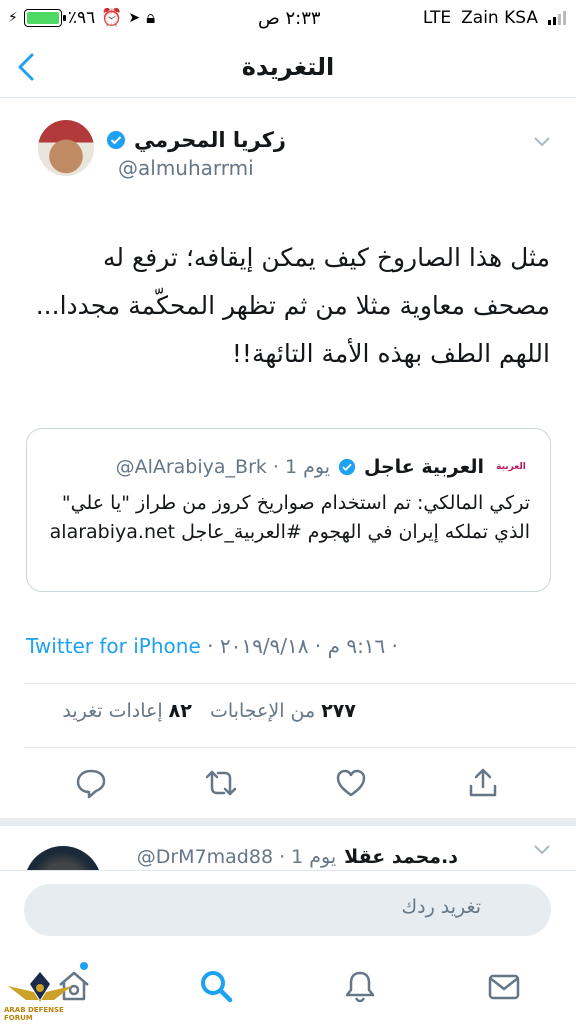 The height and width of the screenshot is (1024, 576). I want to click on retweet-button, so click(221, 783).